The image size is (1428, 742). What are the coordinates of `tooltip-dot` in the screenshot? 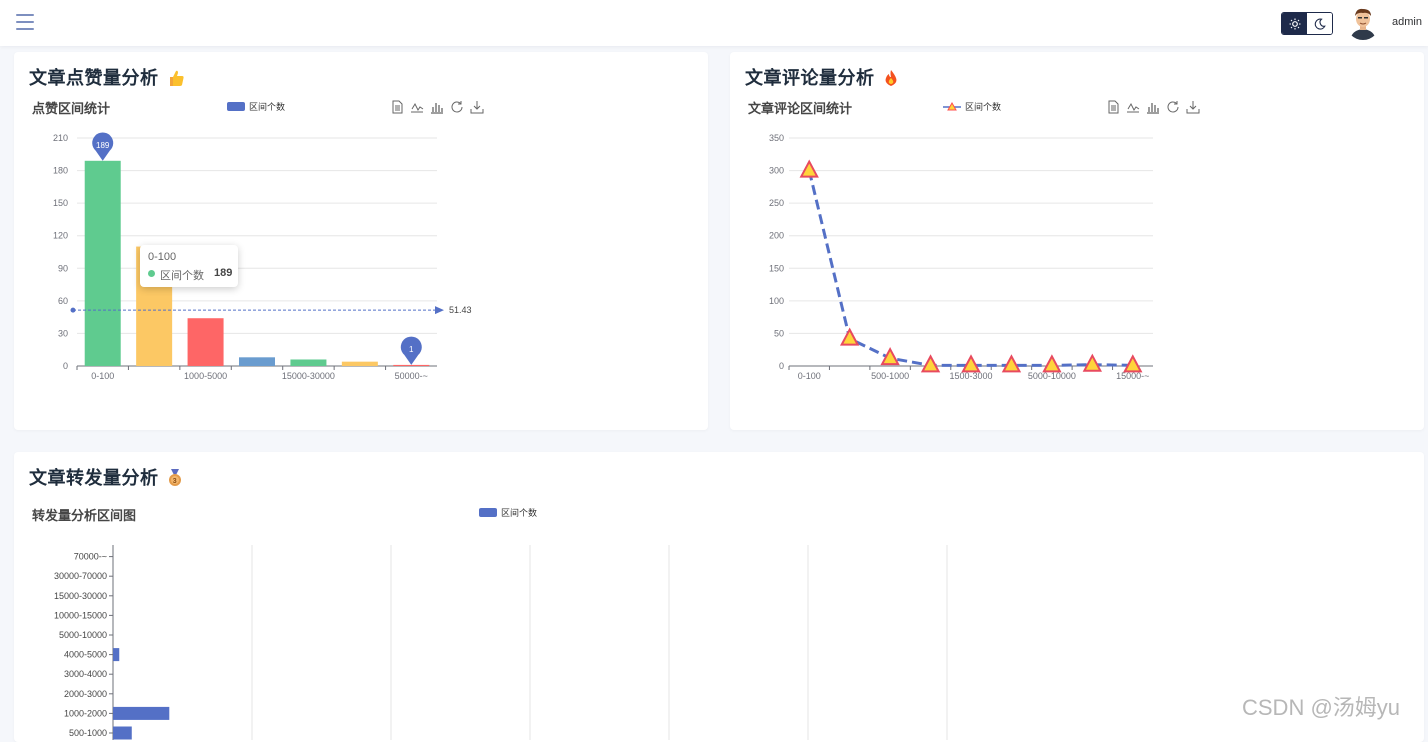 It's located at (151, 273).